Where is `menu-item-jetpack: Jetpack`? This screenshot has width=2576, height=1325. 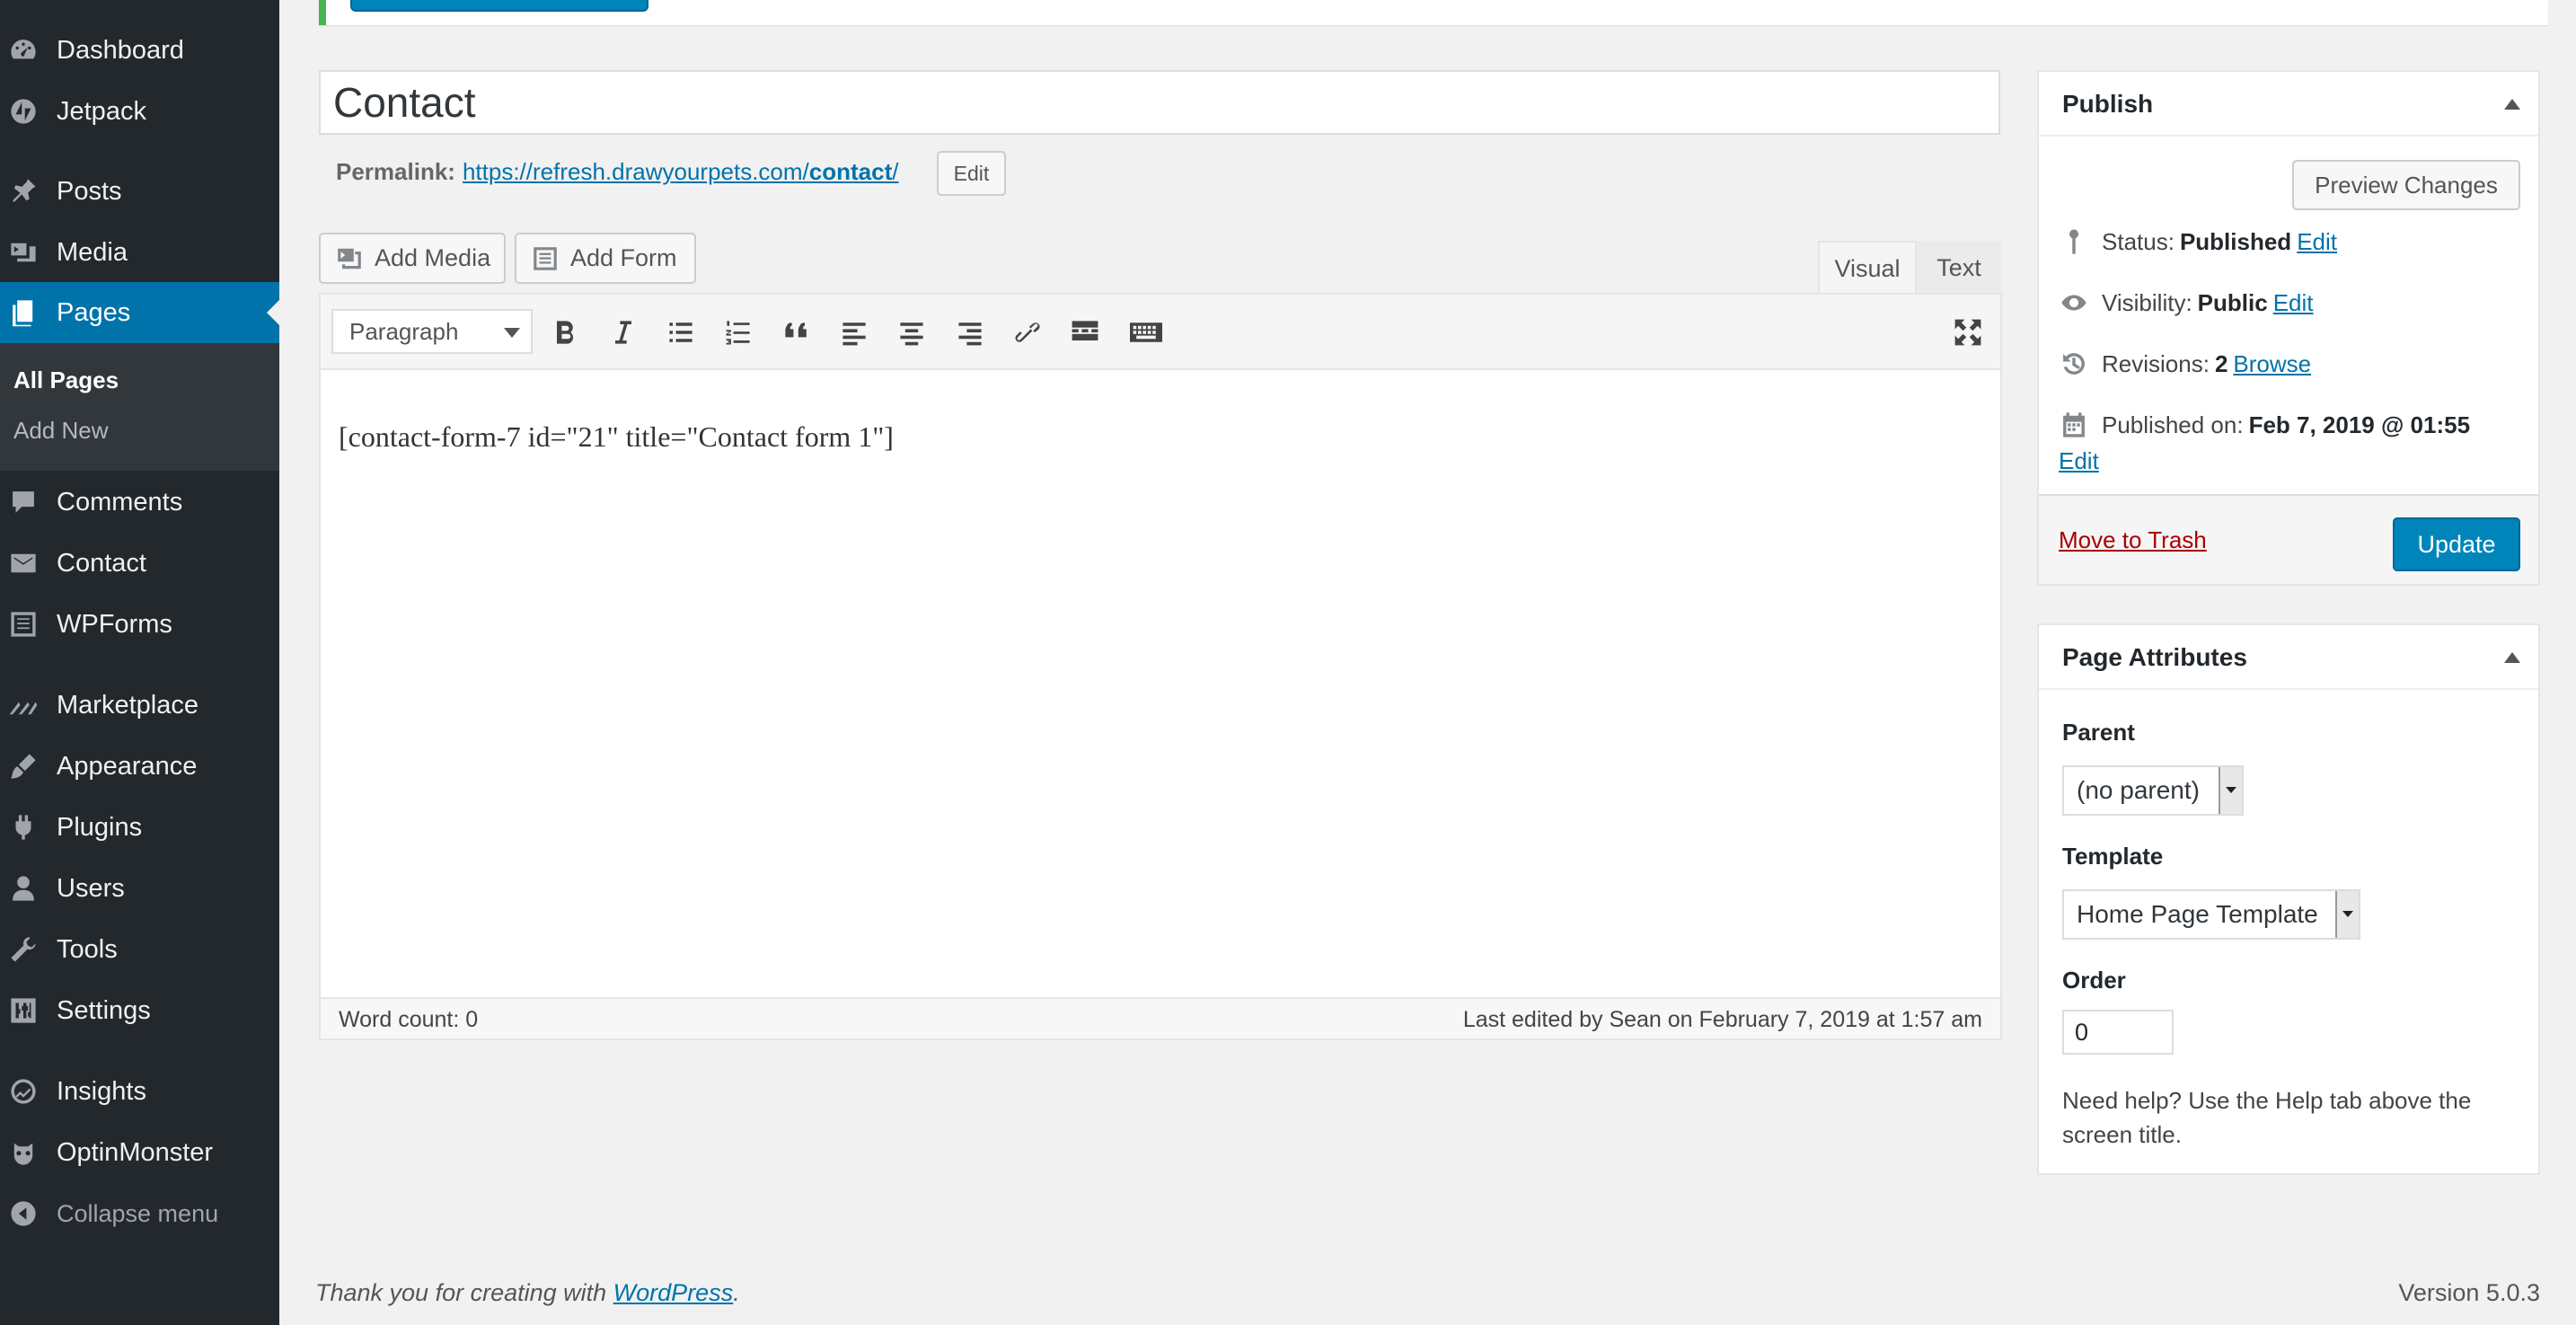
menu-item-jetpack: Jetpack is located at coordinates (139, 111).